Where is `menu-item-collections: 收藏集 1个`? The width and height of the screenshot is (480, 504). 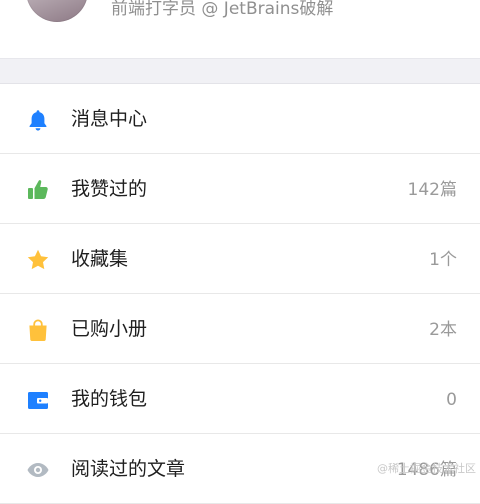
menu-item-collections: 收藏集 1个 is located at coordinates (240, 259).